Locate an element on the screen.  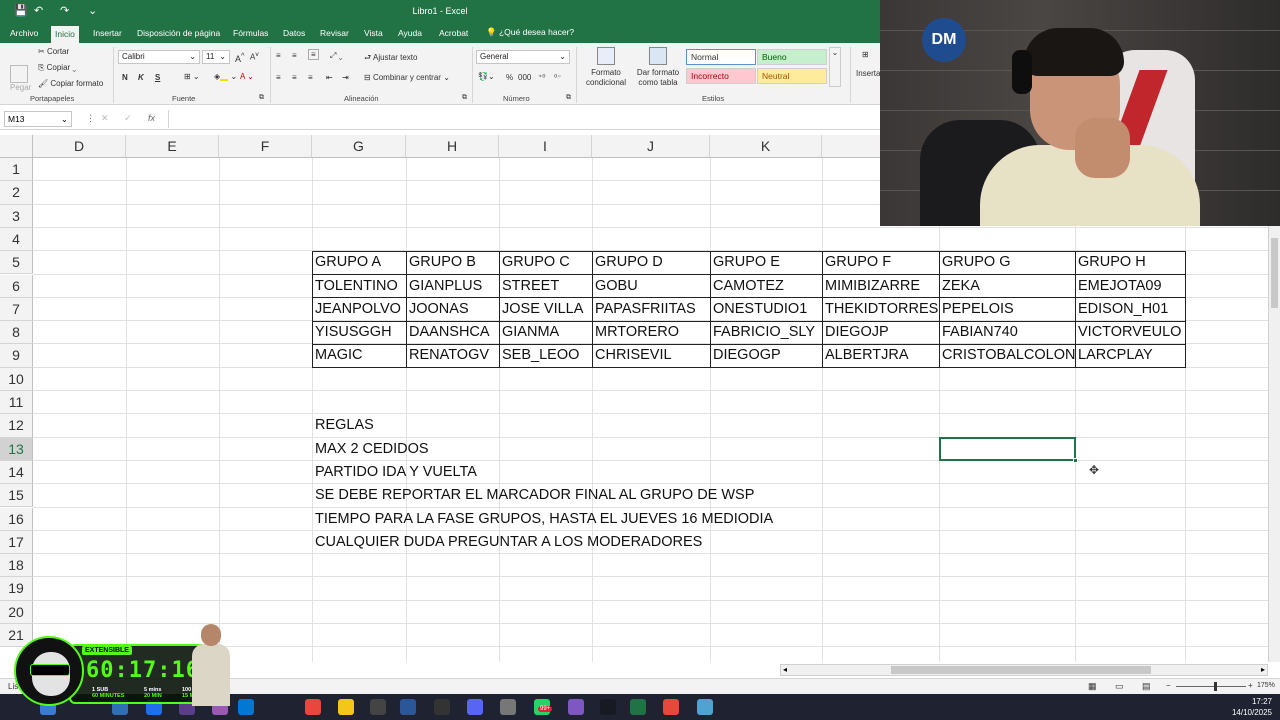
orientation-icon: ⤢ ⌄ is located at coordinates (336, 56).